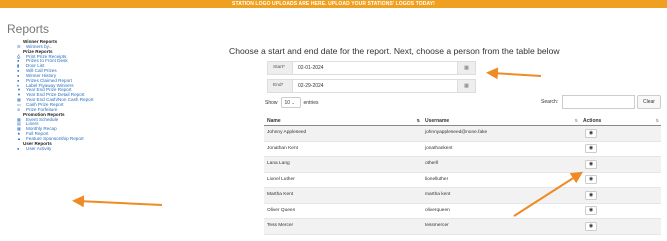 This screenshot has width=667, height=241. What do you see at coordinates (278, 164) in the screenshot?
I see `cell-name: Lana Lang` at bounding box center [278, 164].